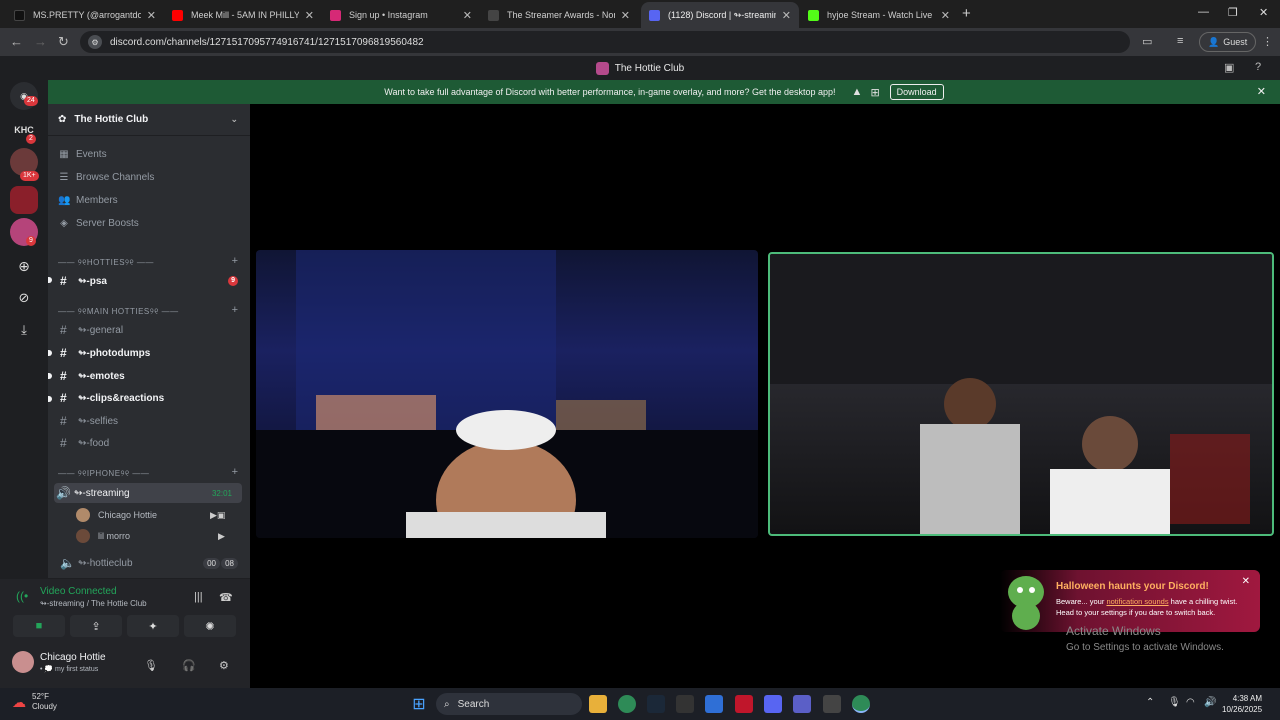  What do you see at coordinates (150, 443) in the screenshot?
I see `channel-food: # ↬-food` at bounding box center [150, 443].